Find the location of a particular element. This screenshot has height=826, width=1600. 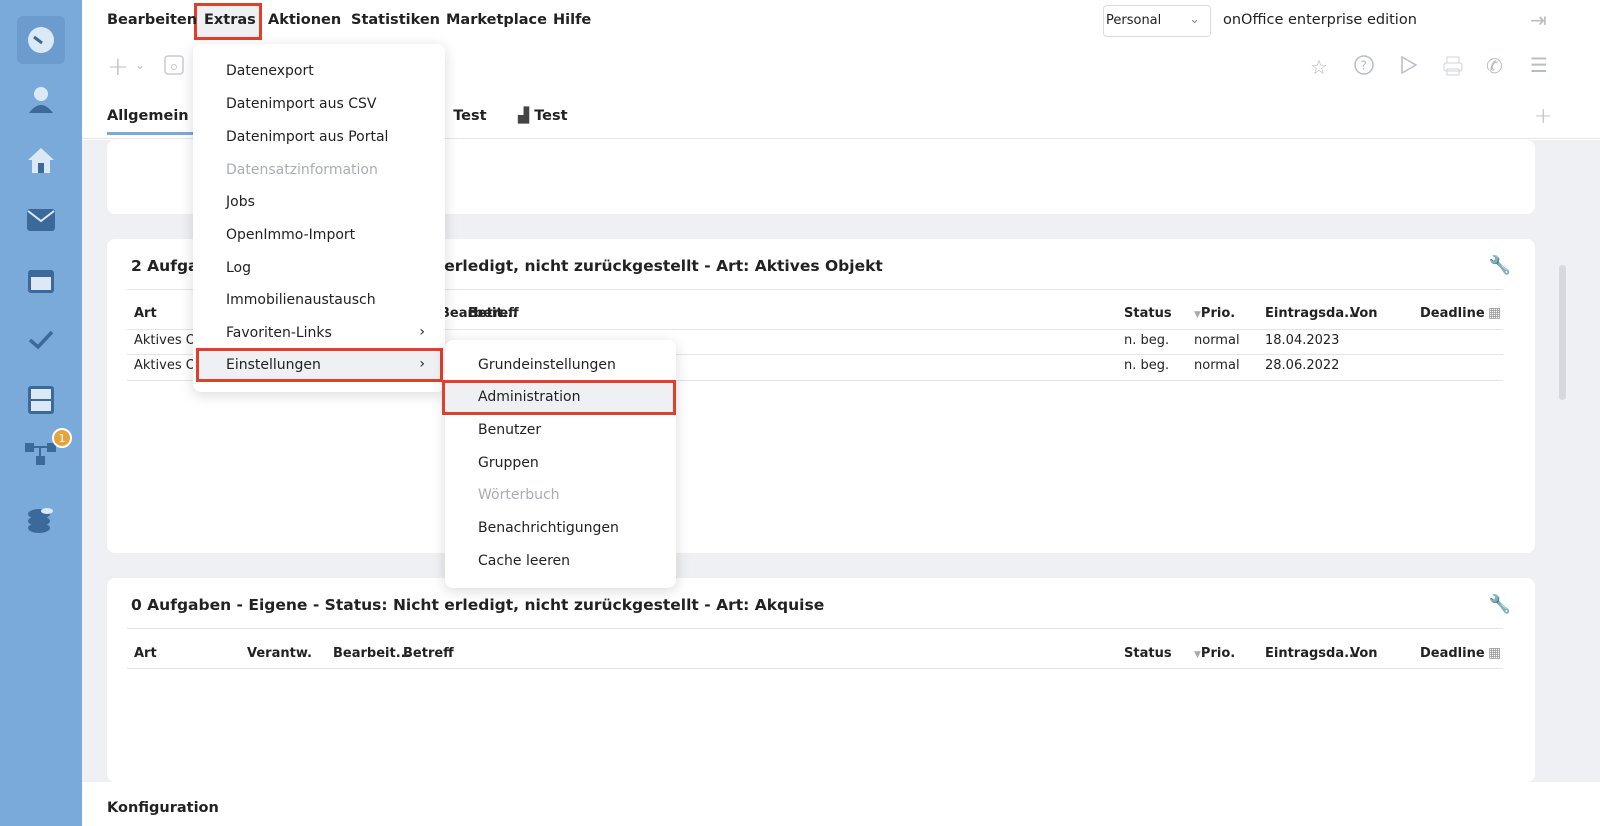

mail-icon is located at coordinates (41, 220).